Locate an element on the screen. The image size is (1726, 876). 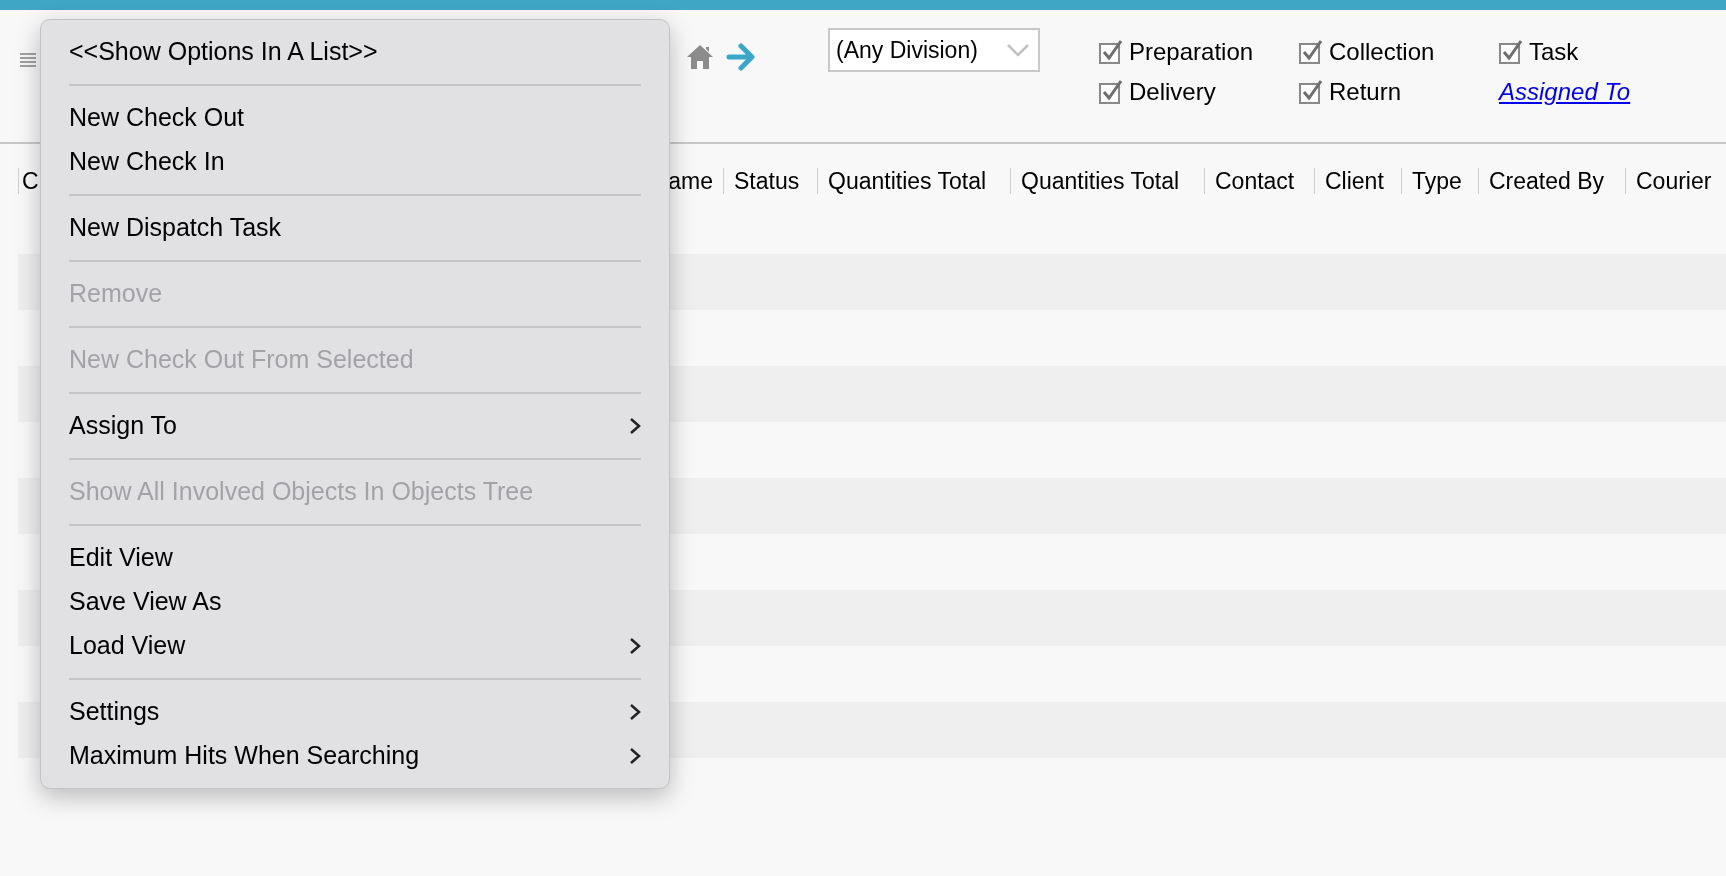
filter-label: Task is located at coordinates (1554, 52).